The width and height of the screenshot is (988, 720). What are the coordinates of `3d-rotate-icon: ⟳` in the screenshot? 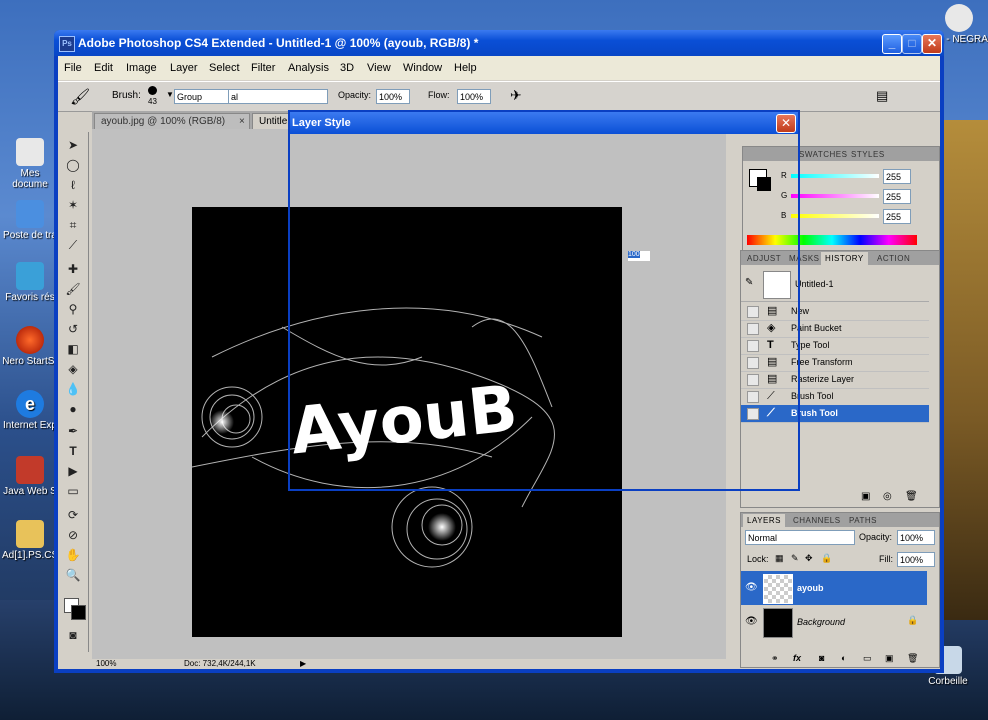 It's located at (73, 515).